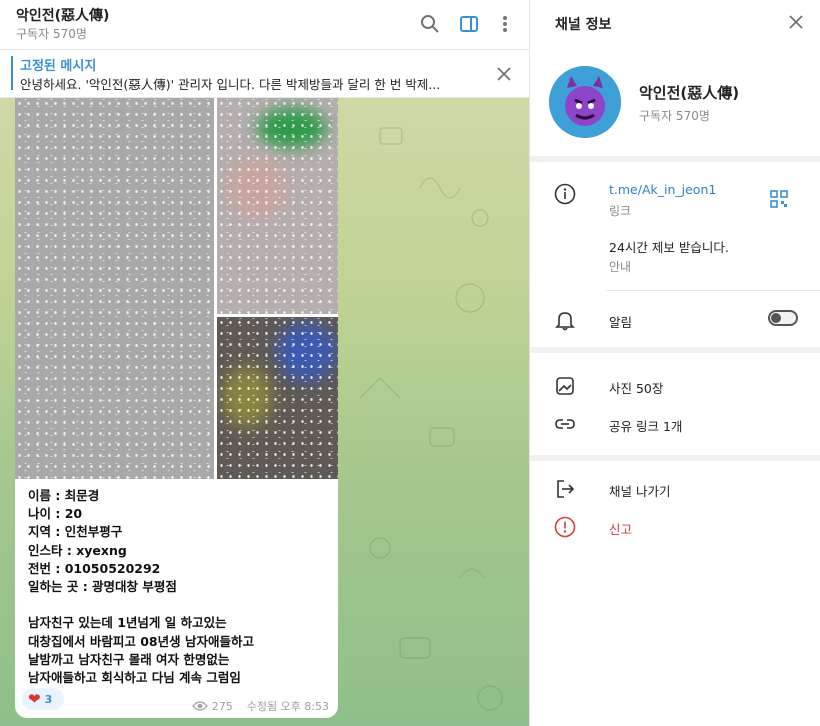 Image resolution: width=820 pixels, height=726 pixels. I want to click on channel-link: t.me/Ak_in_jeon1, so click(662, 189).